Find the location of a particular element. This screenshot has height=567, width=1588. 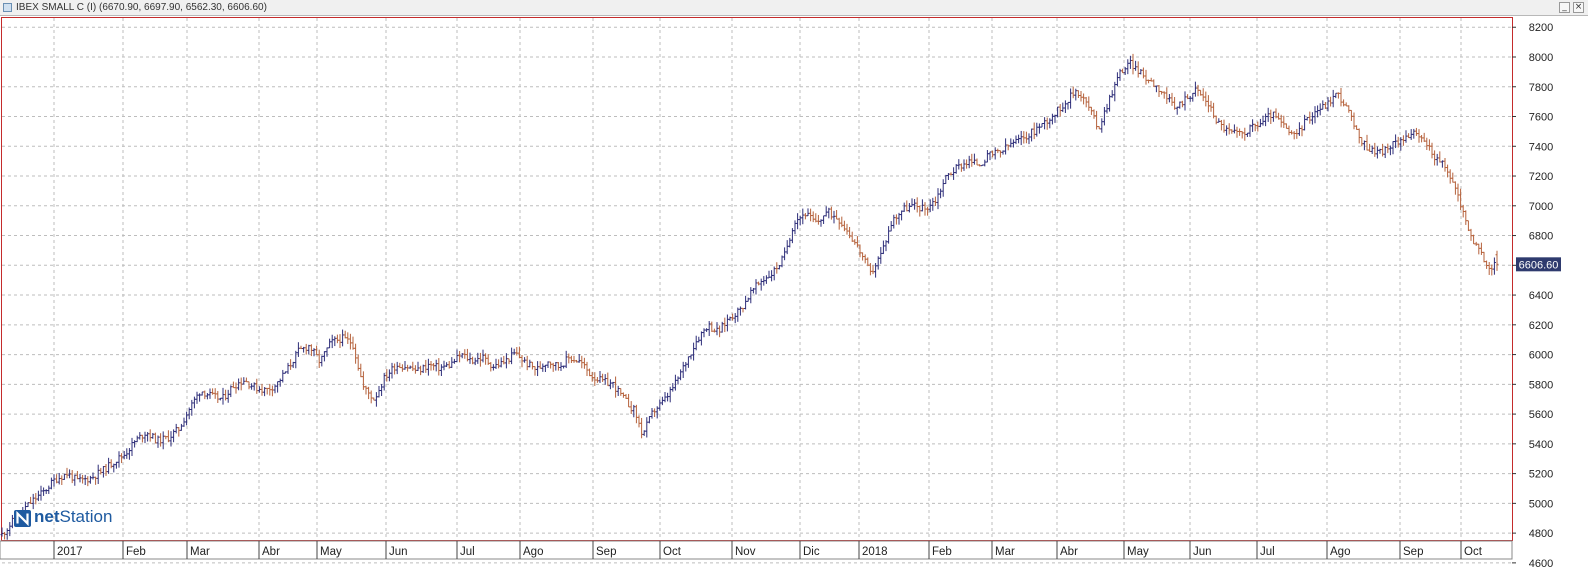

x-month-label: 2018 is located at coordinates (875, 552).